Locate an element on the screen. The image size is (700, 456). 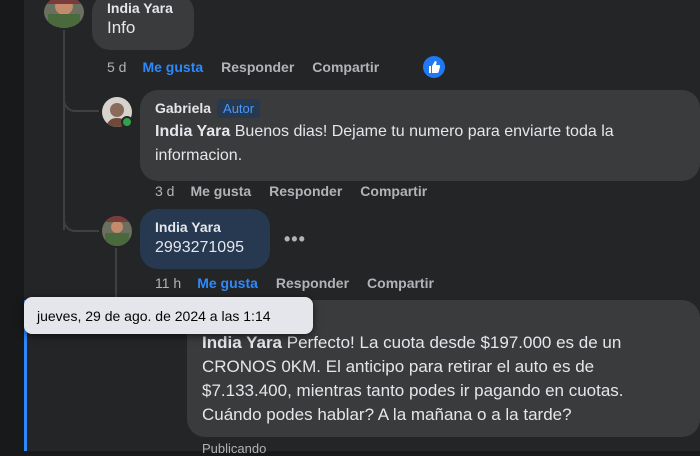
comment-text: 2993271095 is located at coordinates (199, 247).